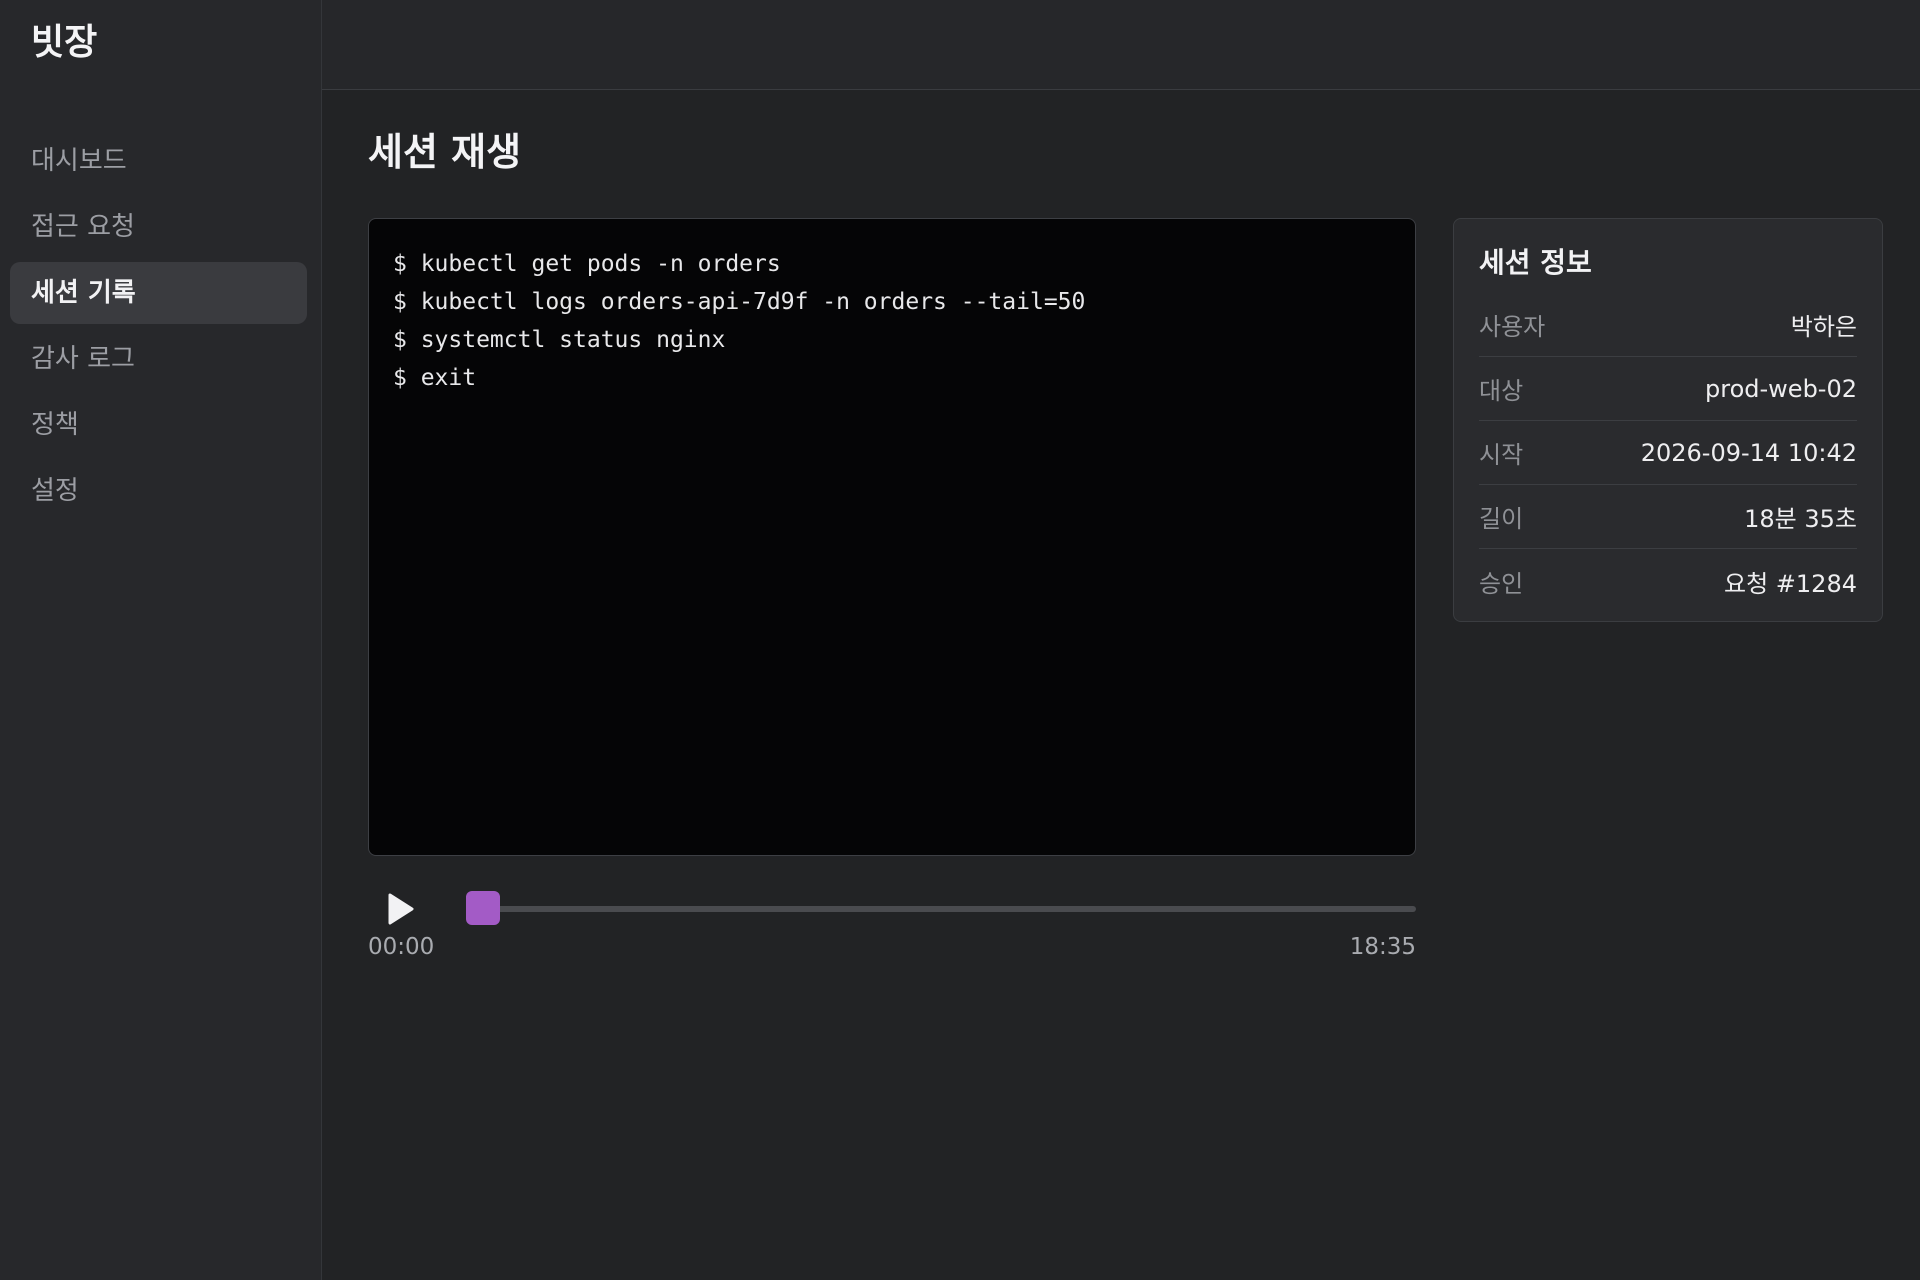  Describe the element at coordinates (1535, 262) in the screenshot. I see `session-info-title: 세션 정보` at that location.